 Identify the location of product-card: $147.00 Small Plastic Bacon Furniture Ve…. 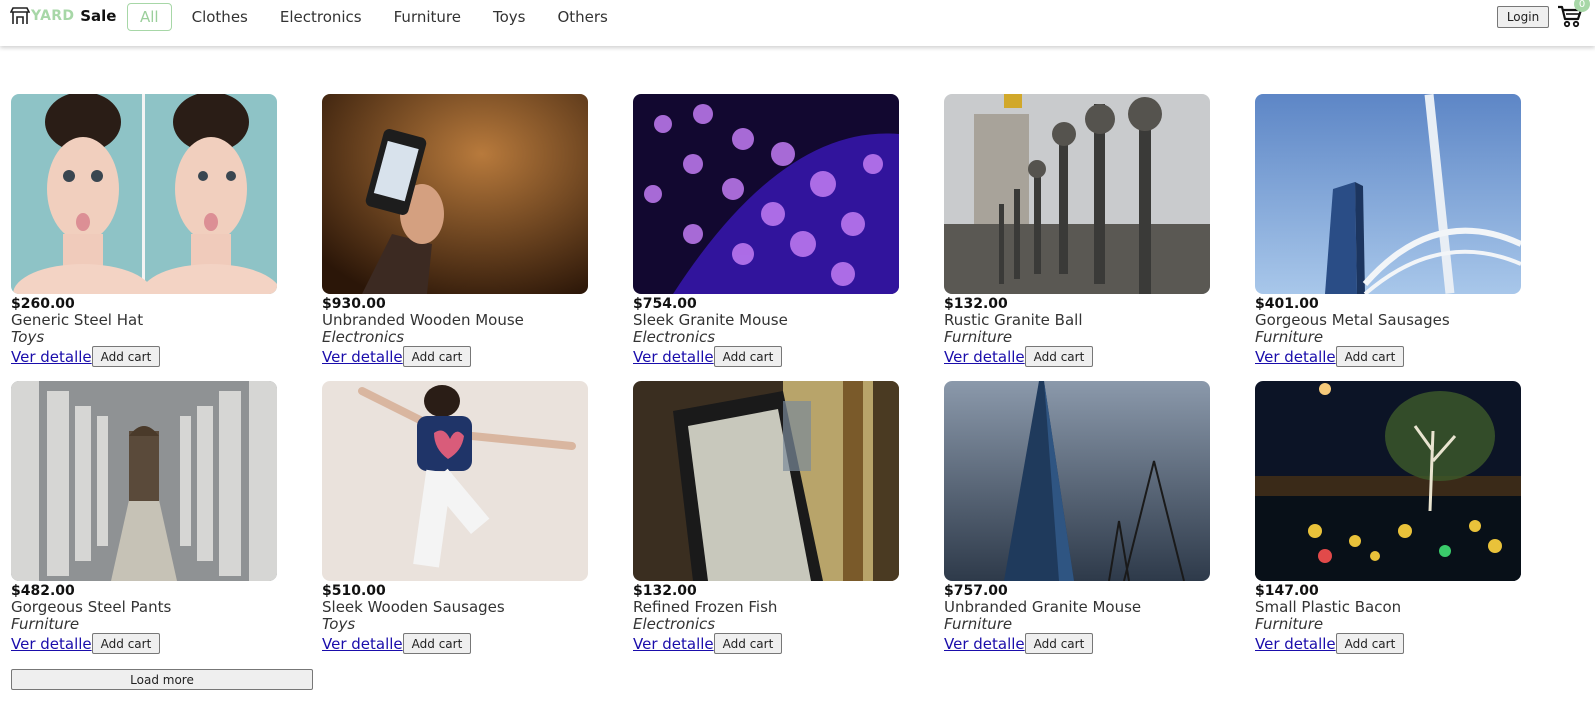
(1388, 517).